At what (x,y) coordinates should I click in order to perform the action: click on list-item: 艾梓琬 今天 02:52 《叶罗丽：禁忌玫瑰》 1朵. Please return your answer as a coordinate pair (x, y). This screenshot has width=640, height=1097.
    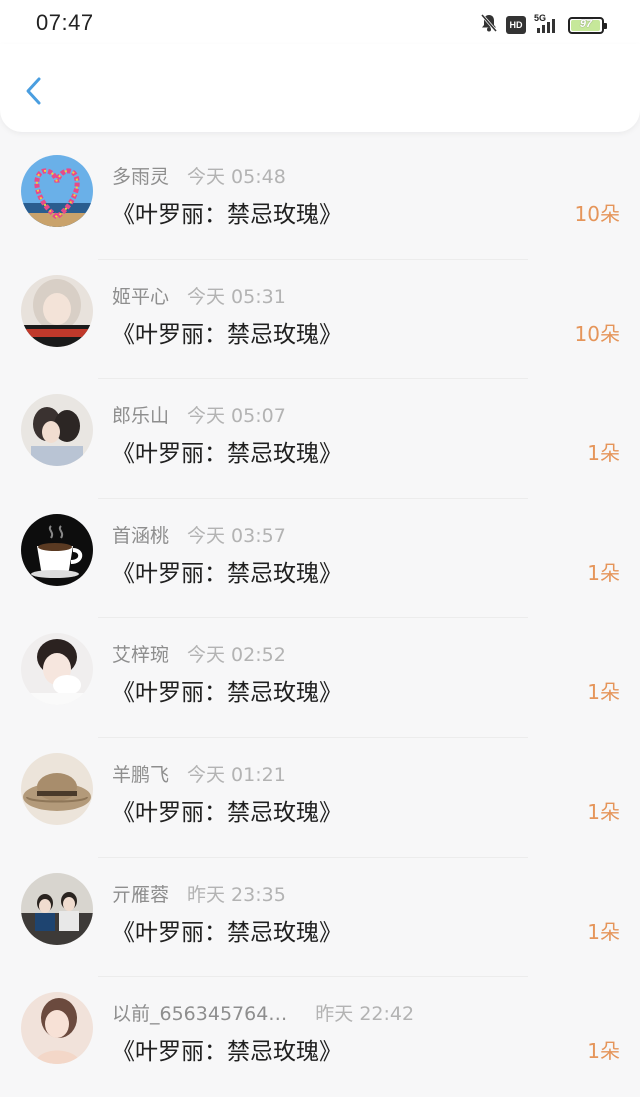
    Looking at the image, I should click on (320, 678).